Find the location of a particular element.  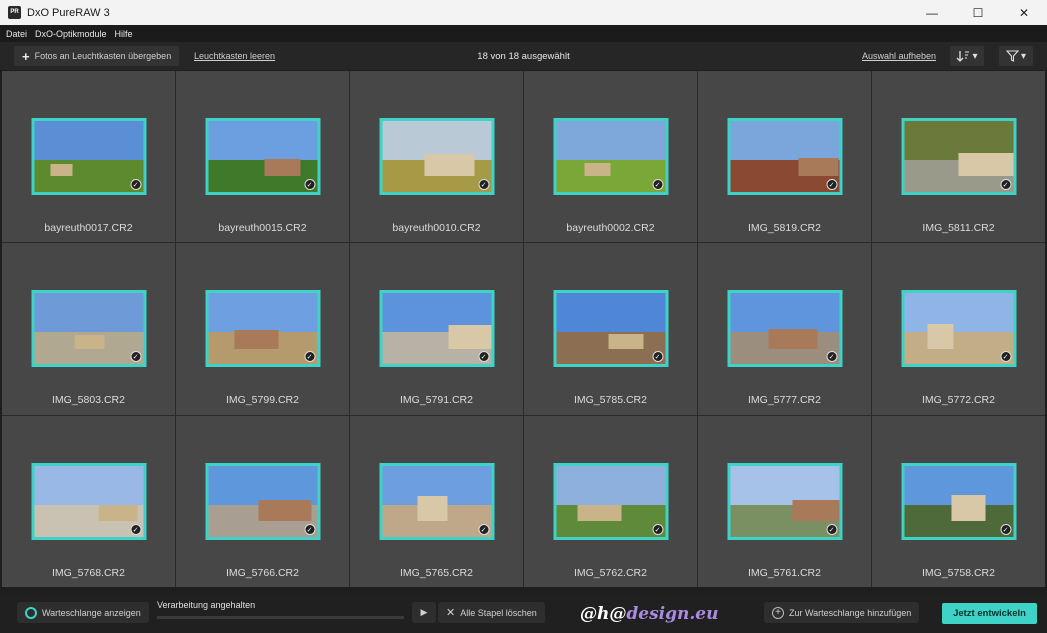

photo-cell: ✓ bayreuth0002.CR2 is located at coordinates (610, 157).